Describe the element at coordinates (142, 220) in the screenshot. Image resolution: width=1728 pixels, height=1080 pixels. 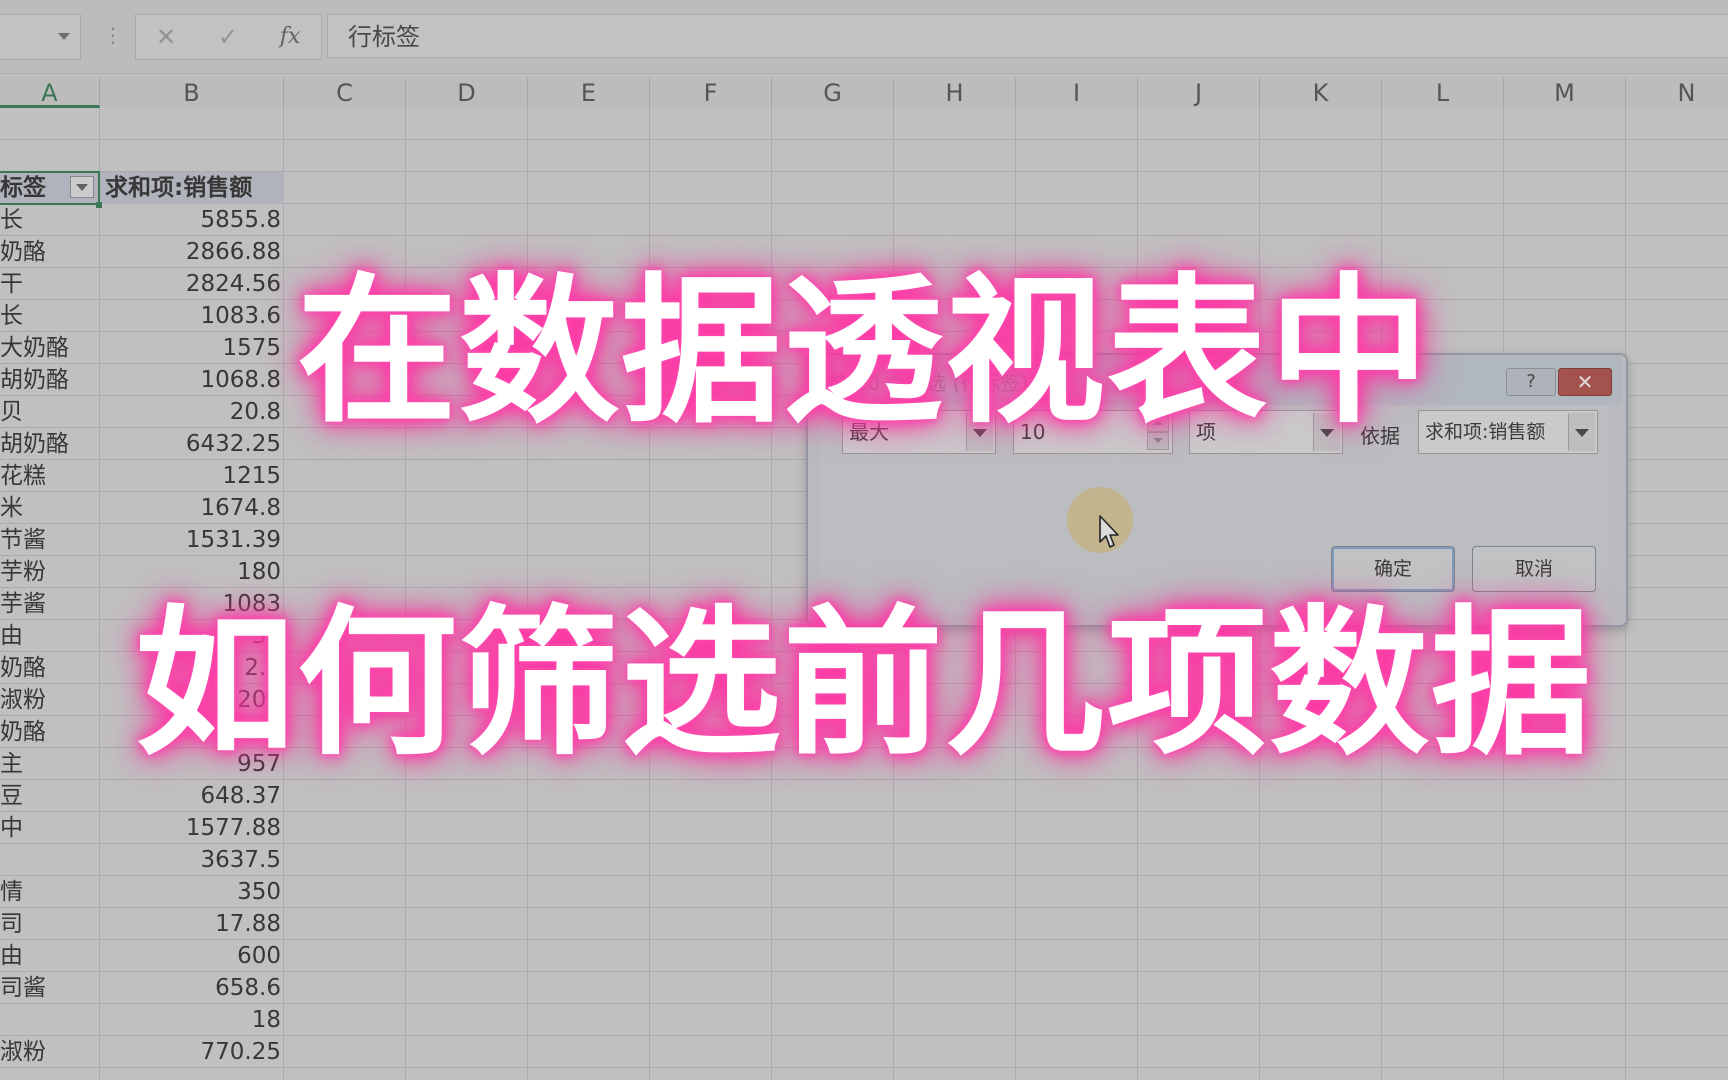
I see `pivot-row: 长 5855.8` at that location.